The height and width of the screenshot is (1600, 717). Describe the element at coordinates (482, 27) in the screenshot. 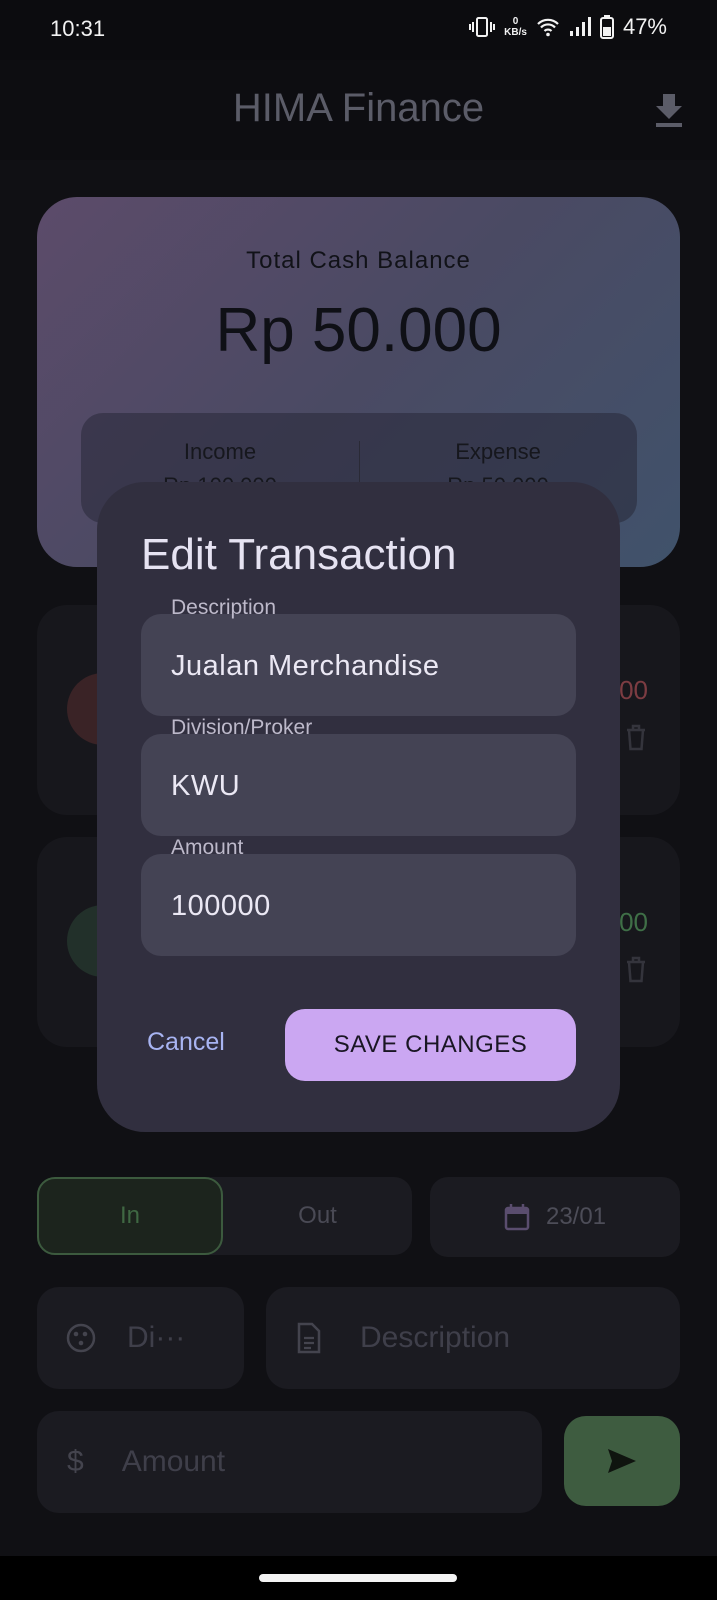

I see `vibrate-icon` at that location.